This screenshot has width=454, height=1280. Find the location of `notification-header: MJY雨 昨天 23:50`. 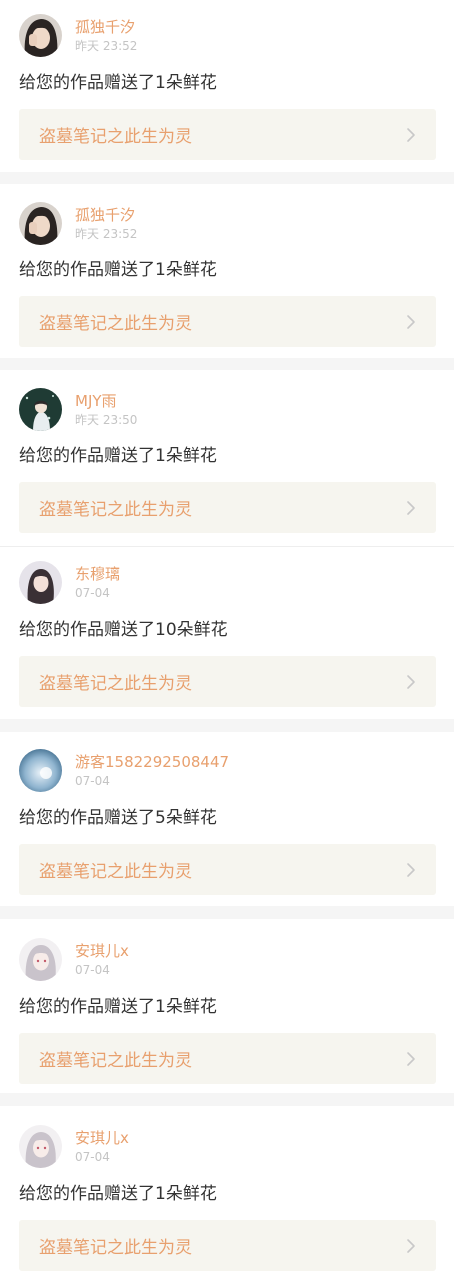

notification-header: MJY雨 昨天 23:50 is located at coordinates (227, 409).